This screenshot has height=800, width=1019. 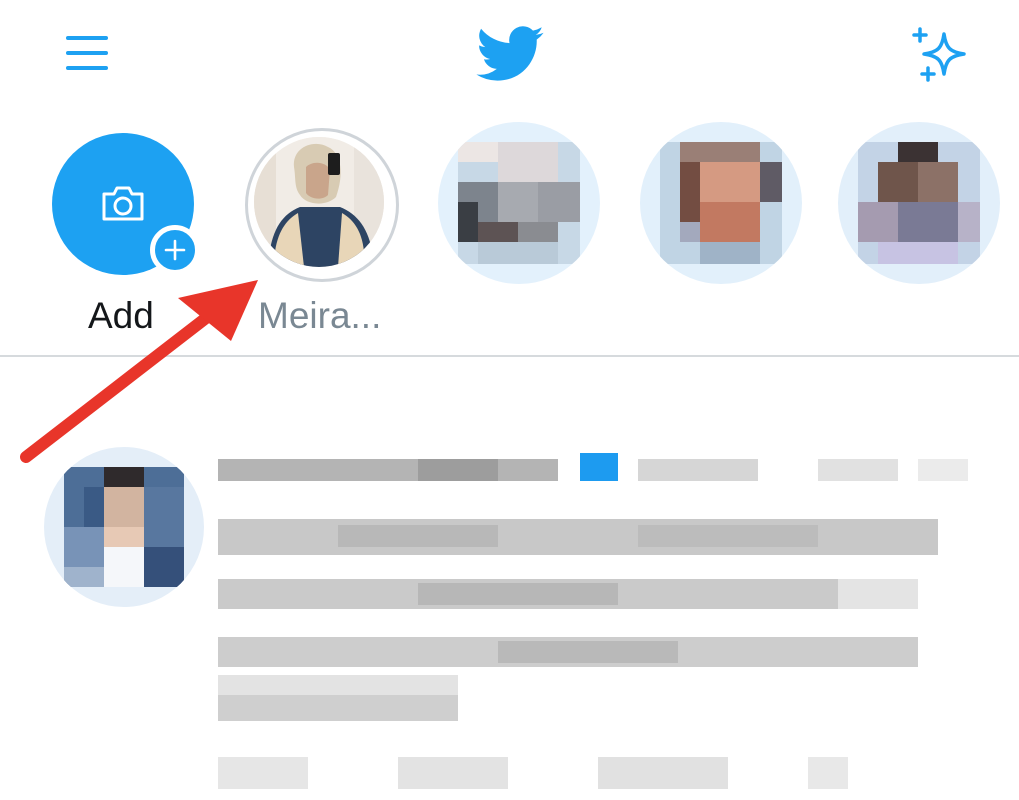 What do you see at coordinates (175, 250) in the screenshot?
I see `plus-icon` at bounding box center [175, 250].